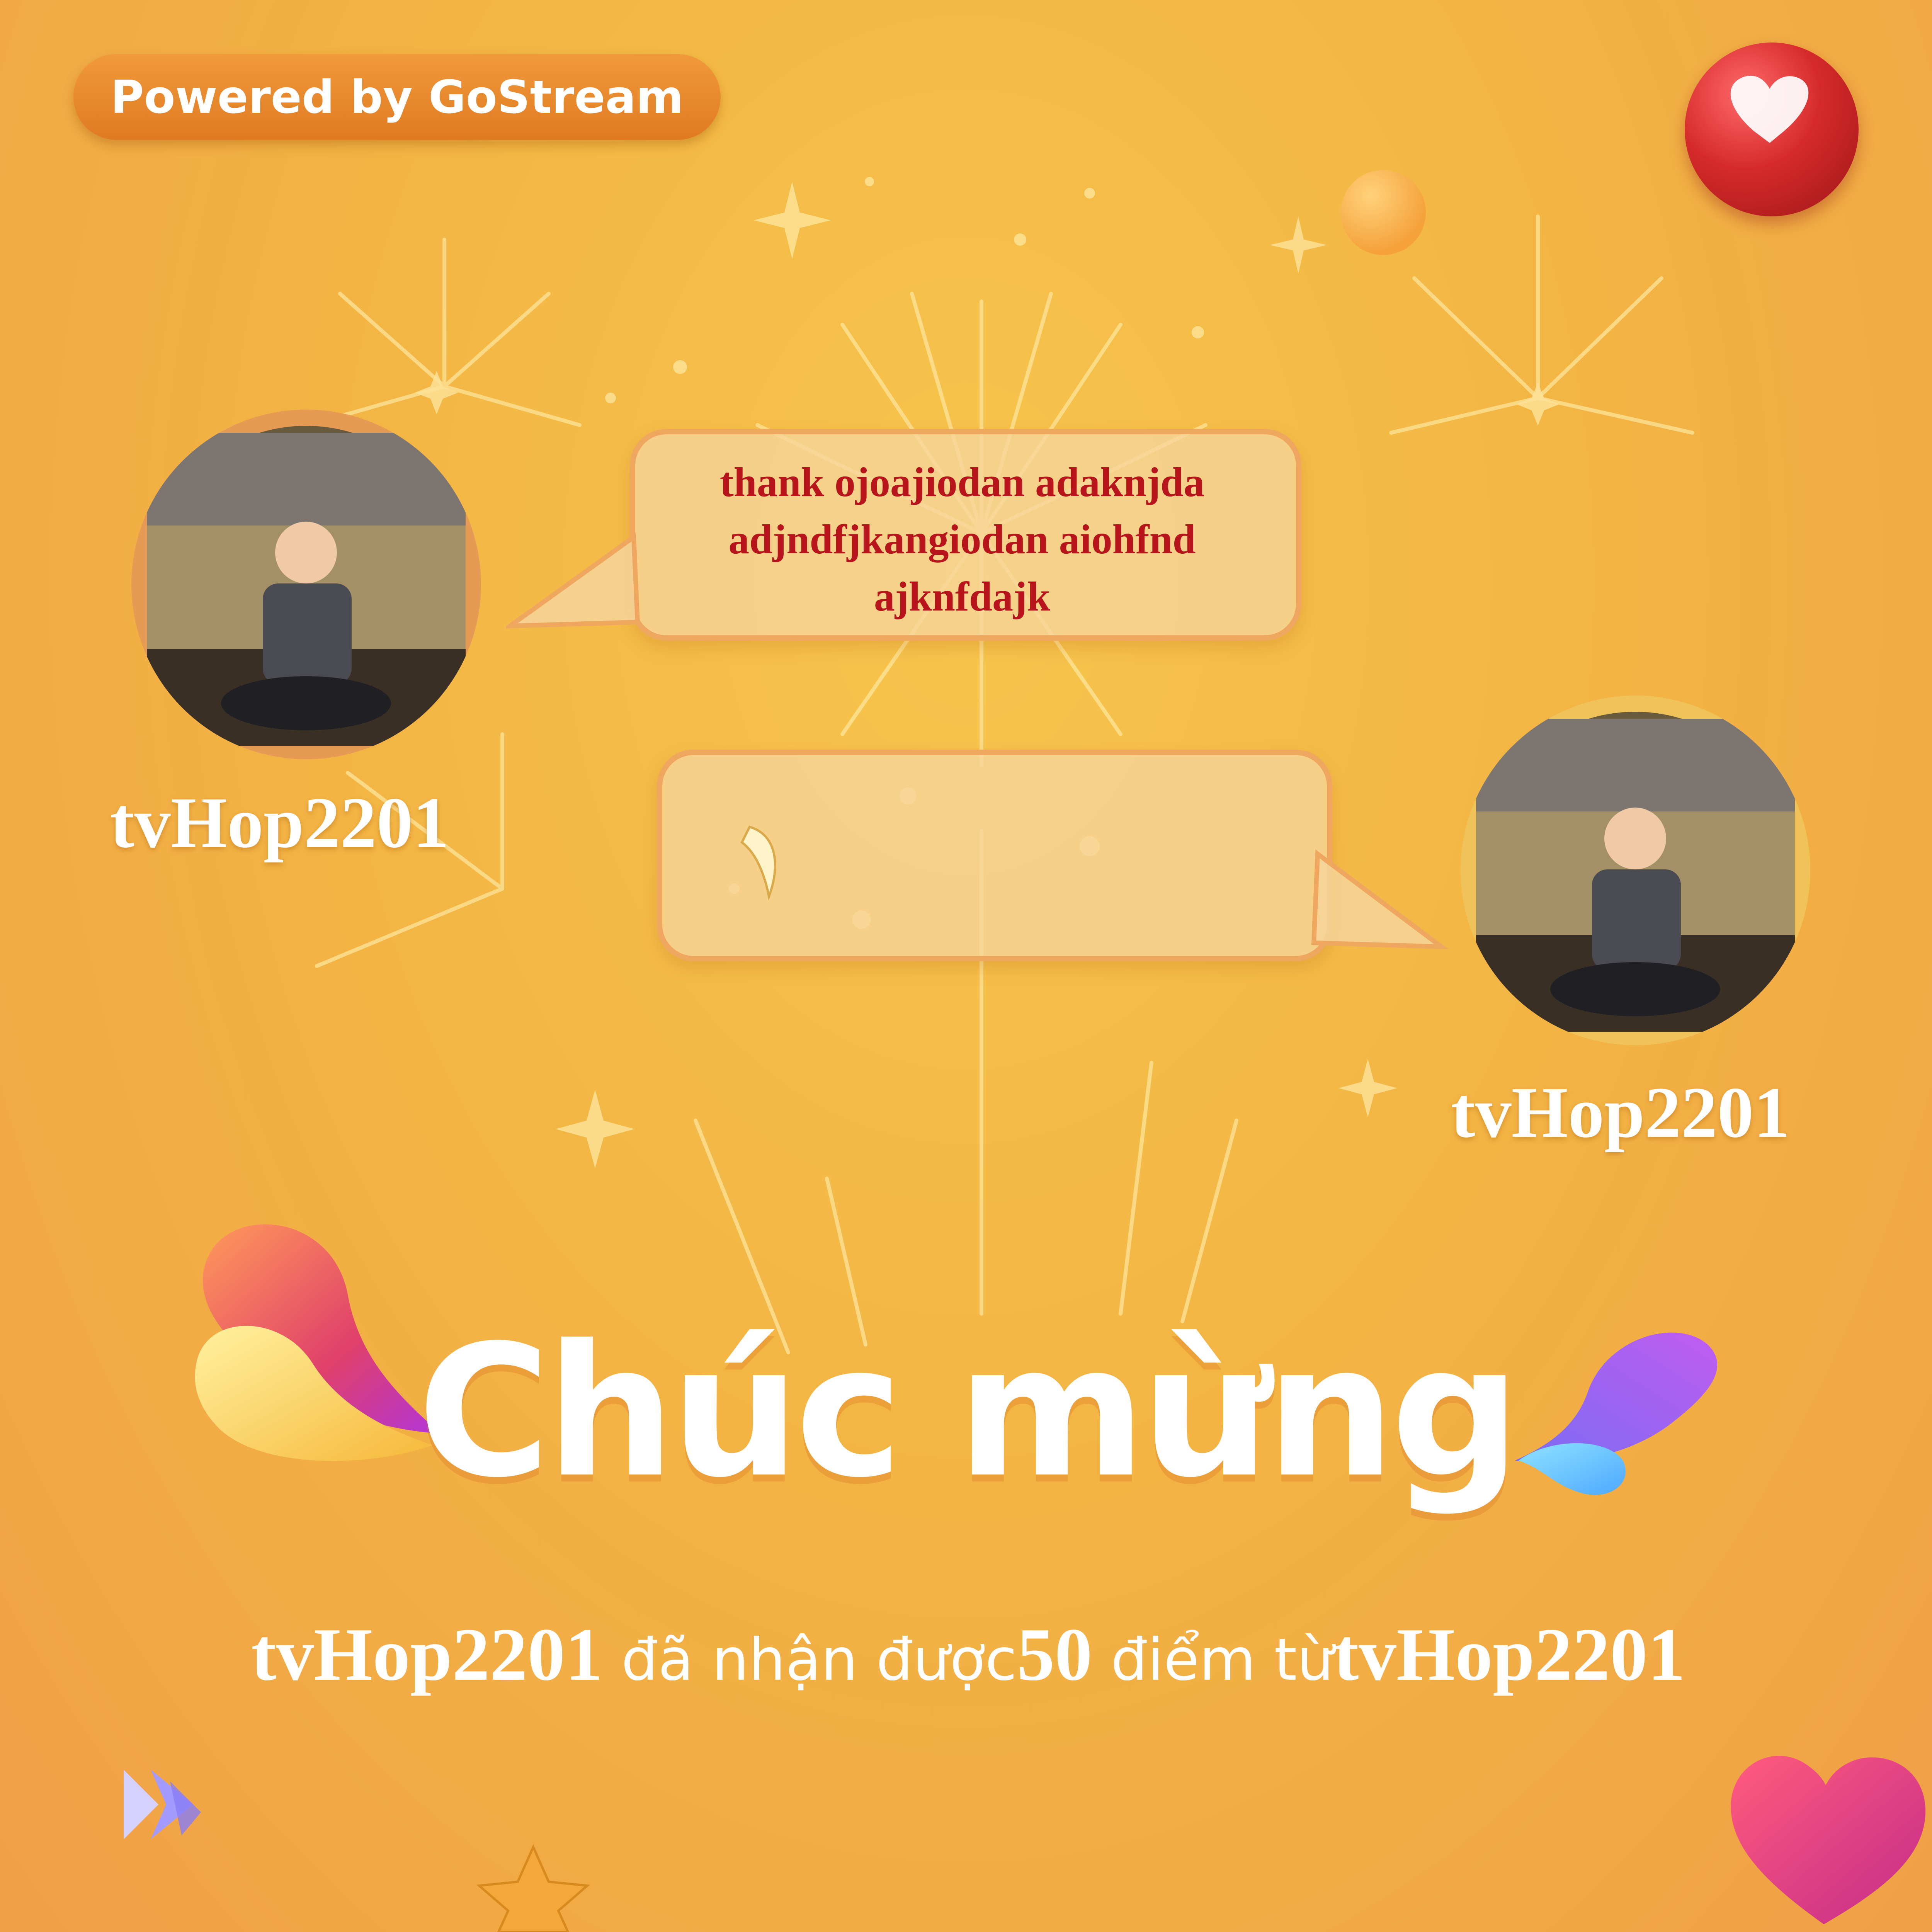  What do you see at coordinates (1621, 1113) in the screenshot?
I see `receiver-name: tvHop2201` at bounding box center [1621, 1113].